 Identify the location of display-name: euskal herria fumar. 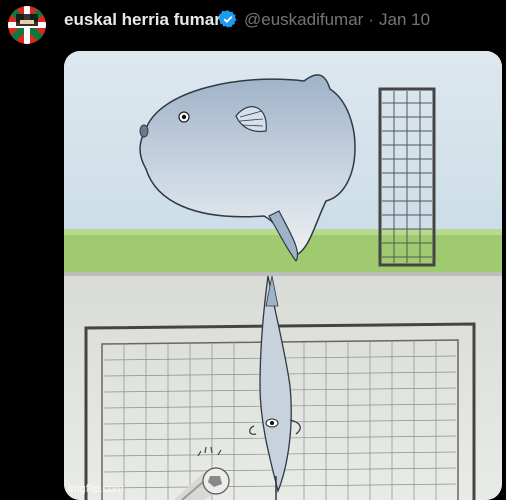
(142, 20).